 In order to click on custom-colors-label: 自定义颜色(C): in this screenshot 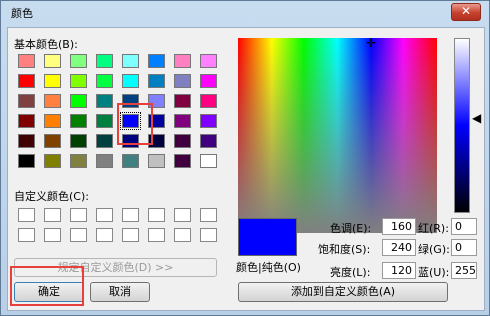, I will do `click(51, 196)`.